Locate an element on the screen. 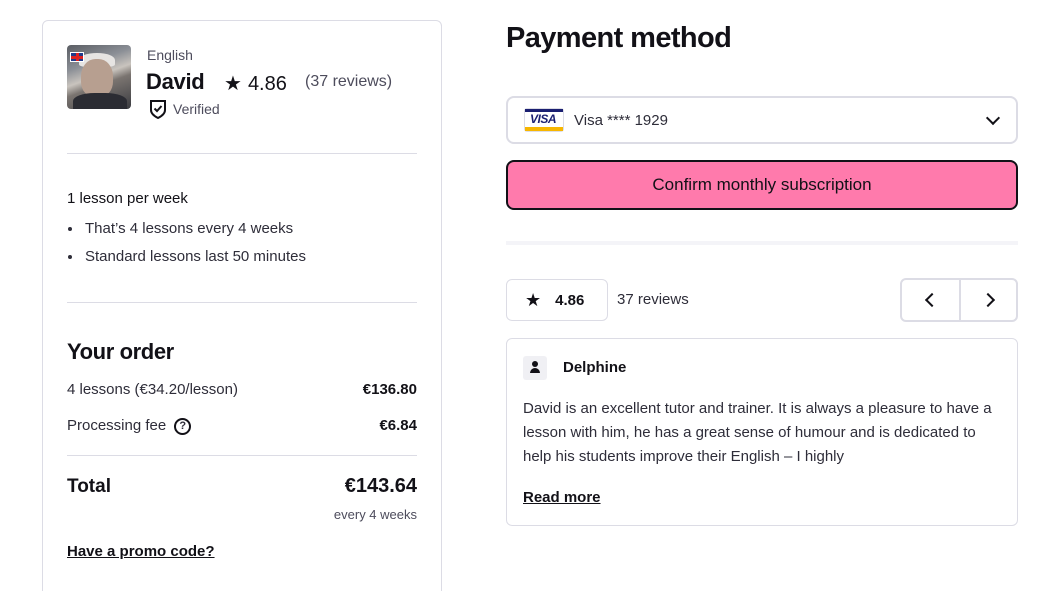  lessons-value: €136.80 is located at coordinates (389, 389).